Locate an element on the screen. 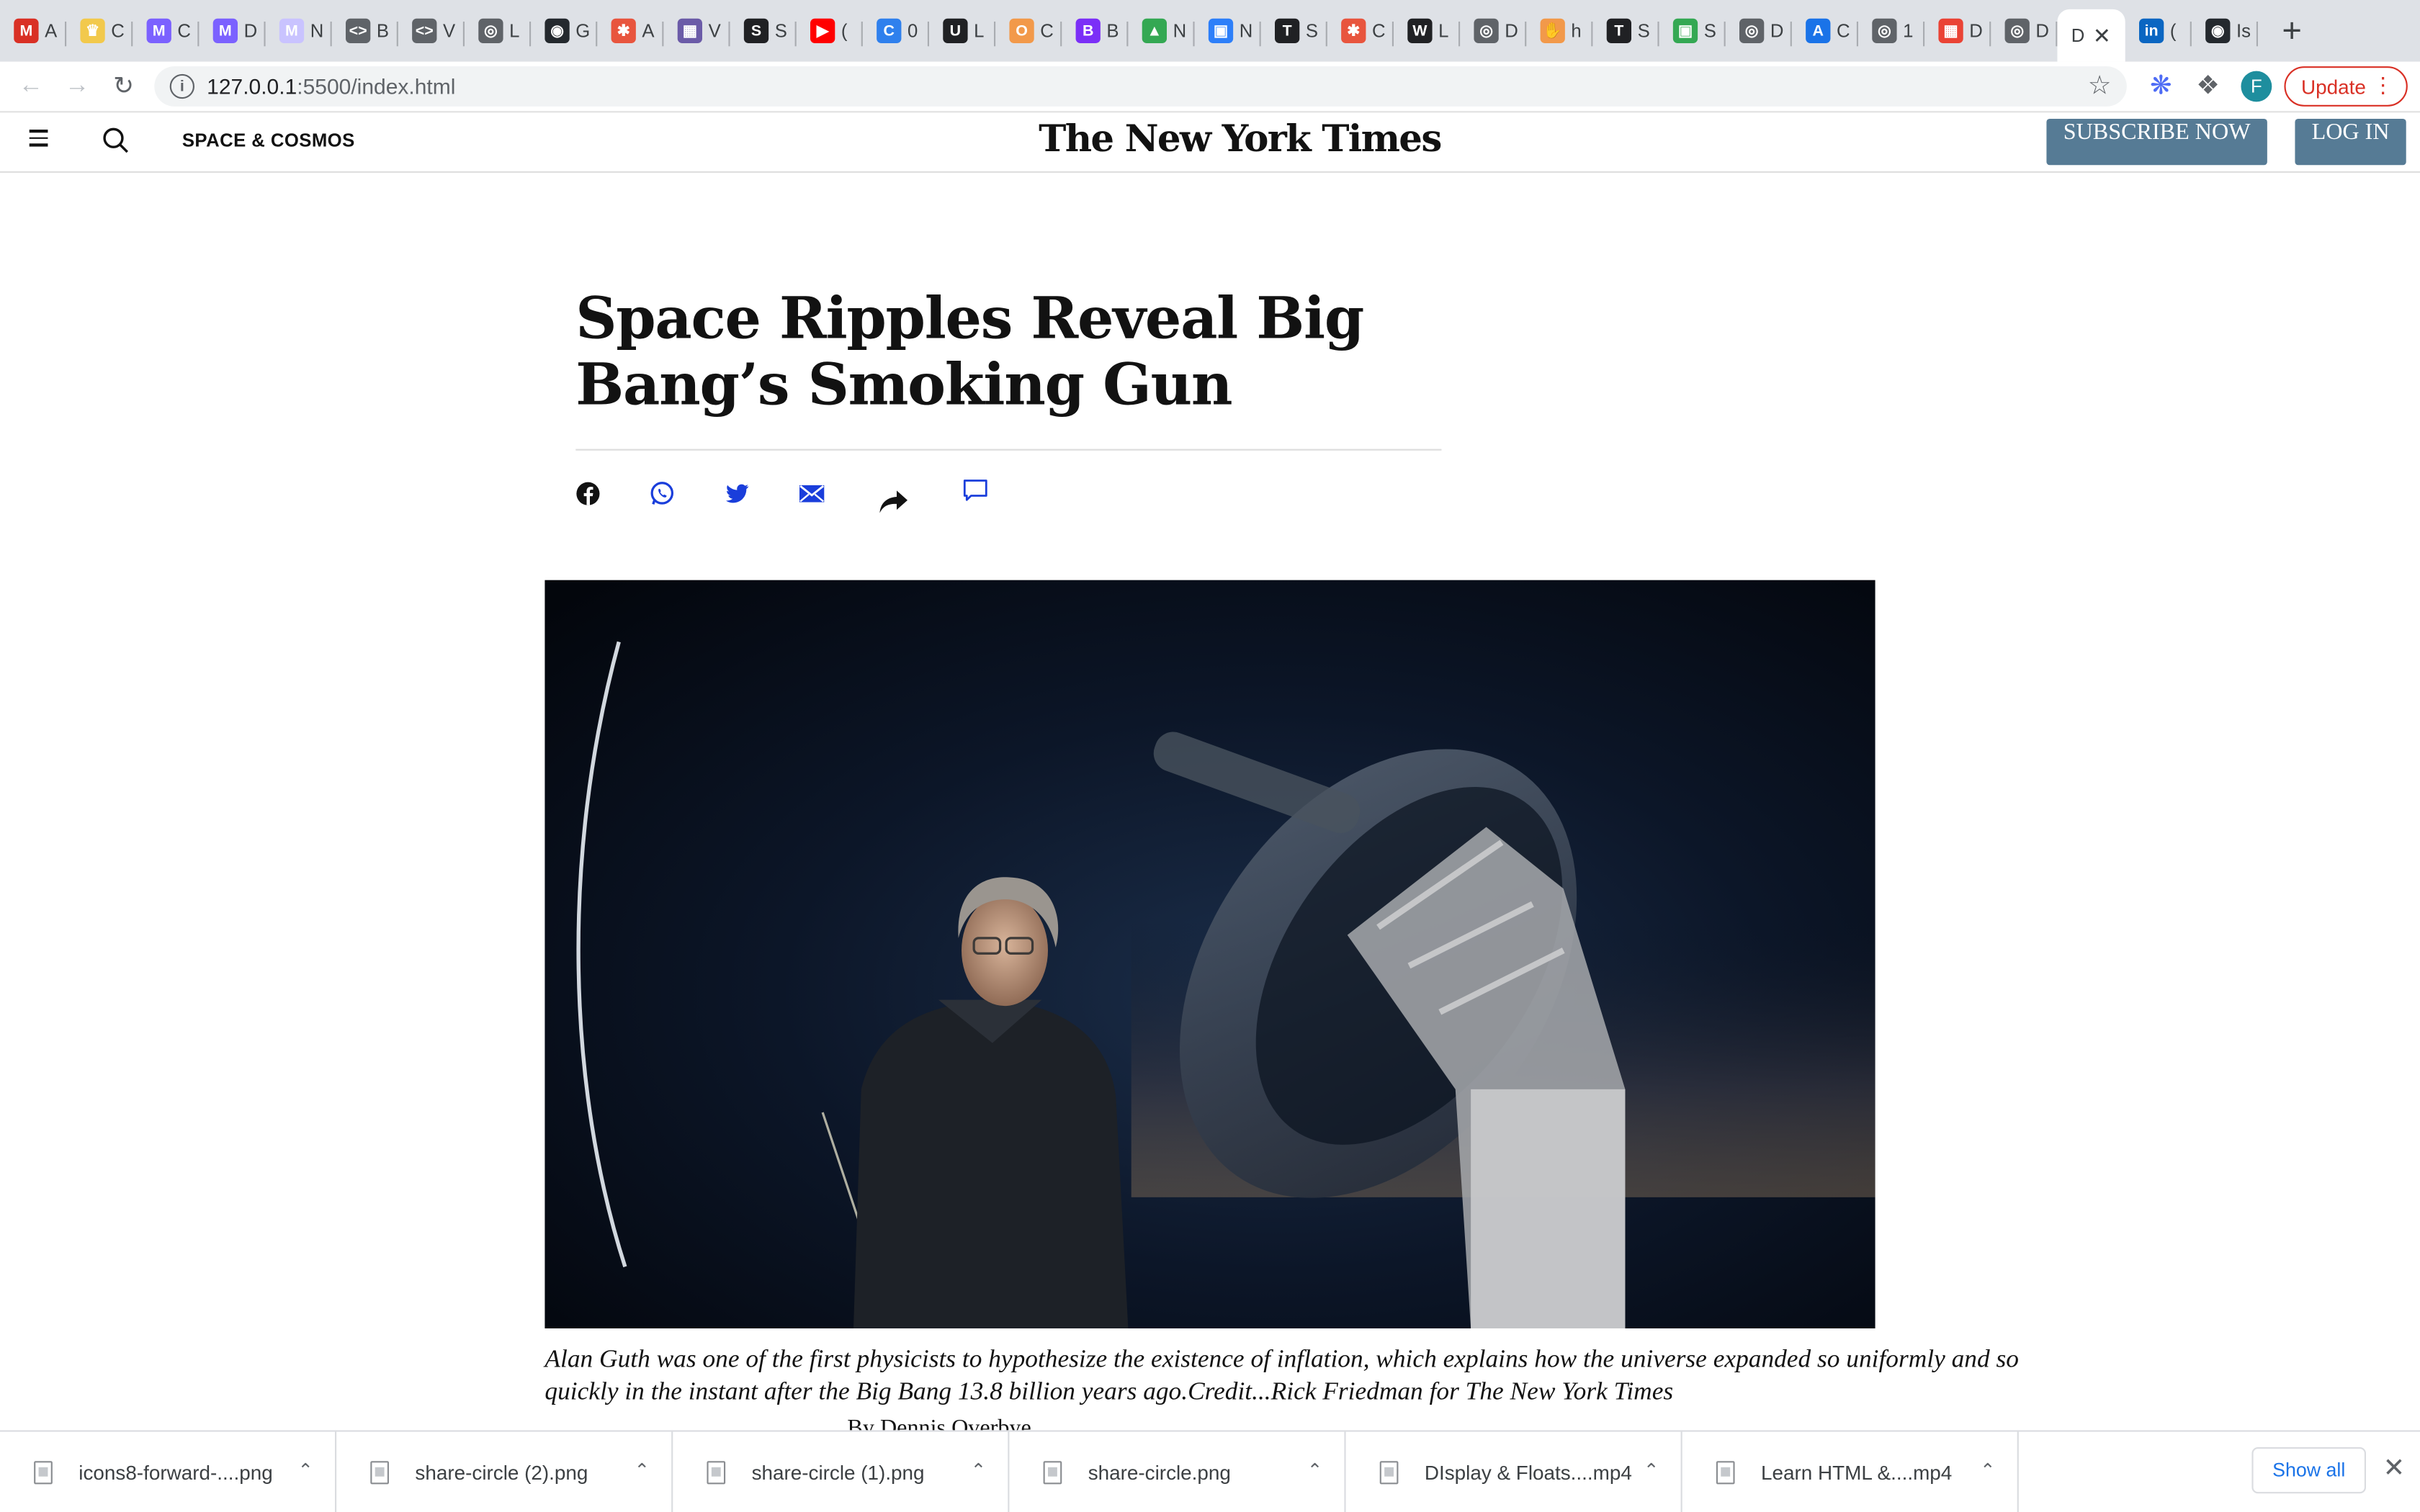 The height and width of the screenshot is (1512, 2420). tab-favicon-icon: <> is located at coordinates (358, 30).